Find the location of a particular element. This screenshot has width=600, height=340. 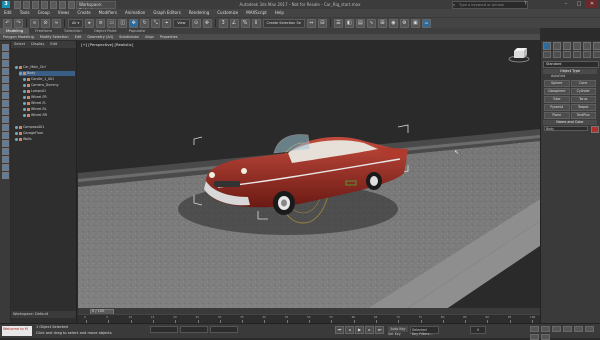

render-setup-icon: ⚙ is located at coordinates (404, 23).